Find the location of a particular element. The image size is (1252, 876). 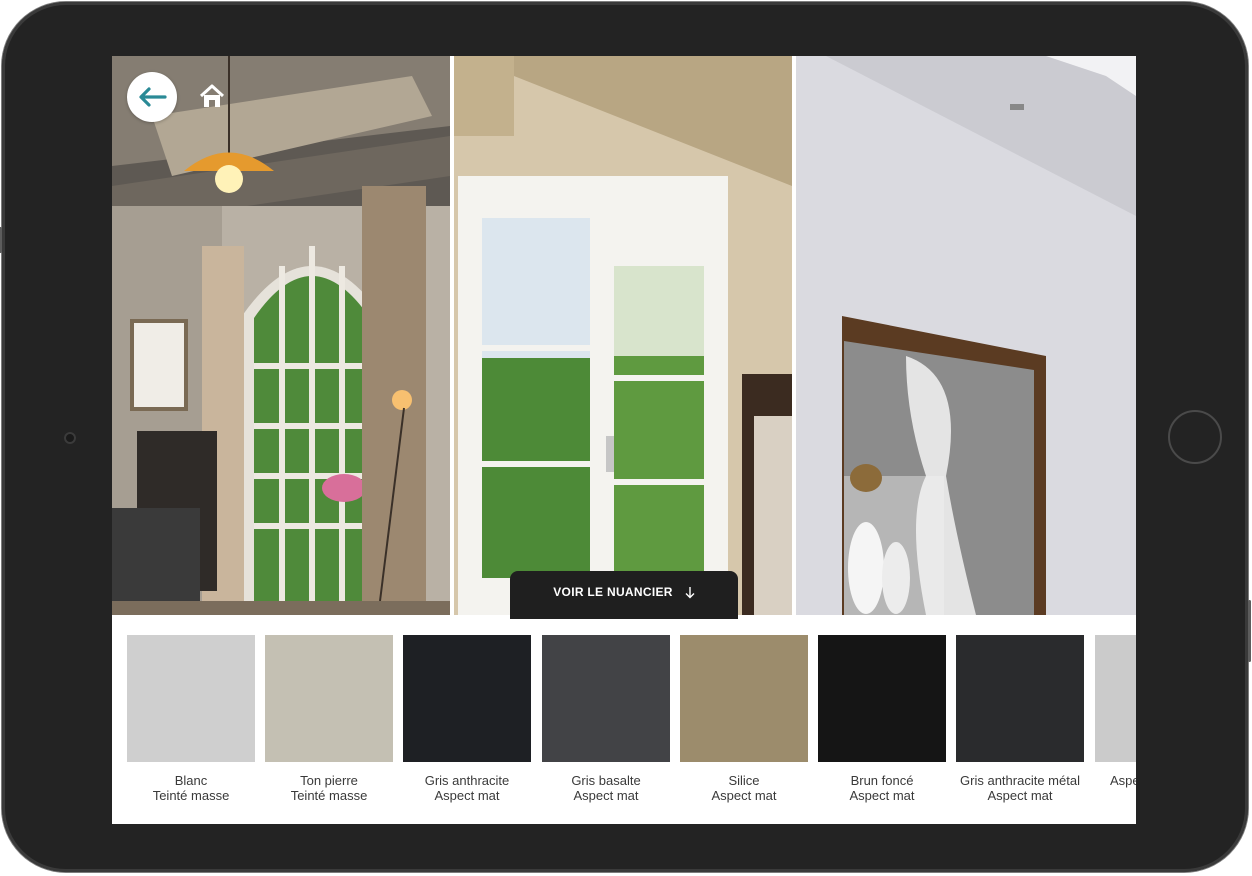

swatch-gris-anthracite-metal: Gris anthracite métal Aspect mat is located at coordinates (1020, 719).